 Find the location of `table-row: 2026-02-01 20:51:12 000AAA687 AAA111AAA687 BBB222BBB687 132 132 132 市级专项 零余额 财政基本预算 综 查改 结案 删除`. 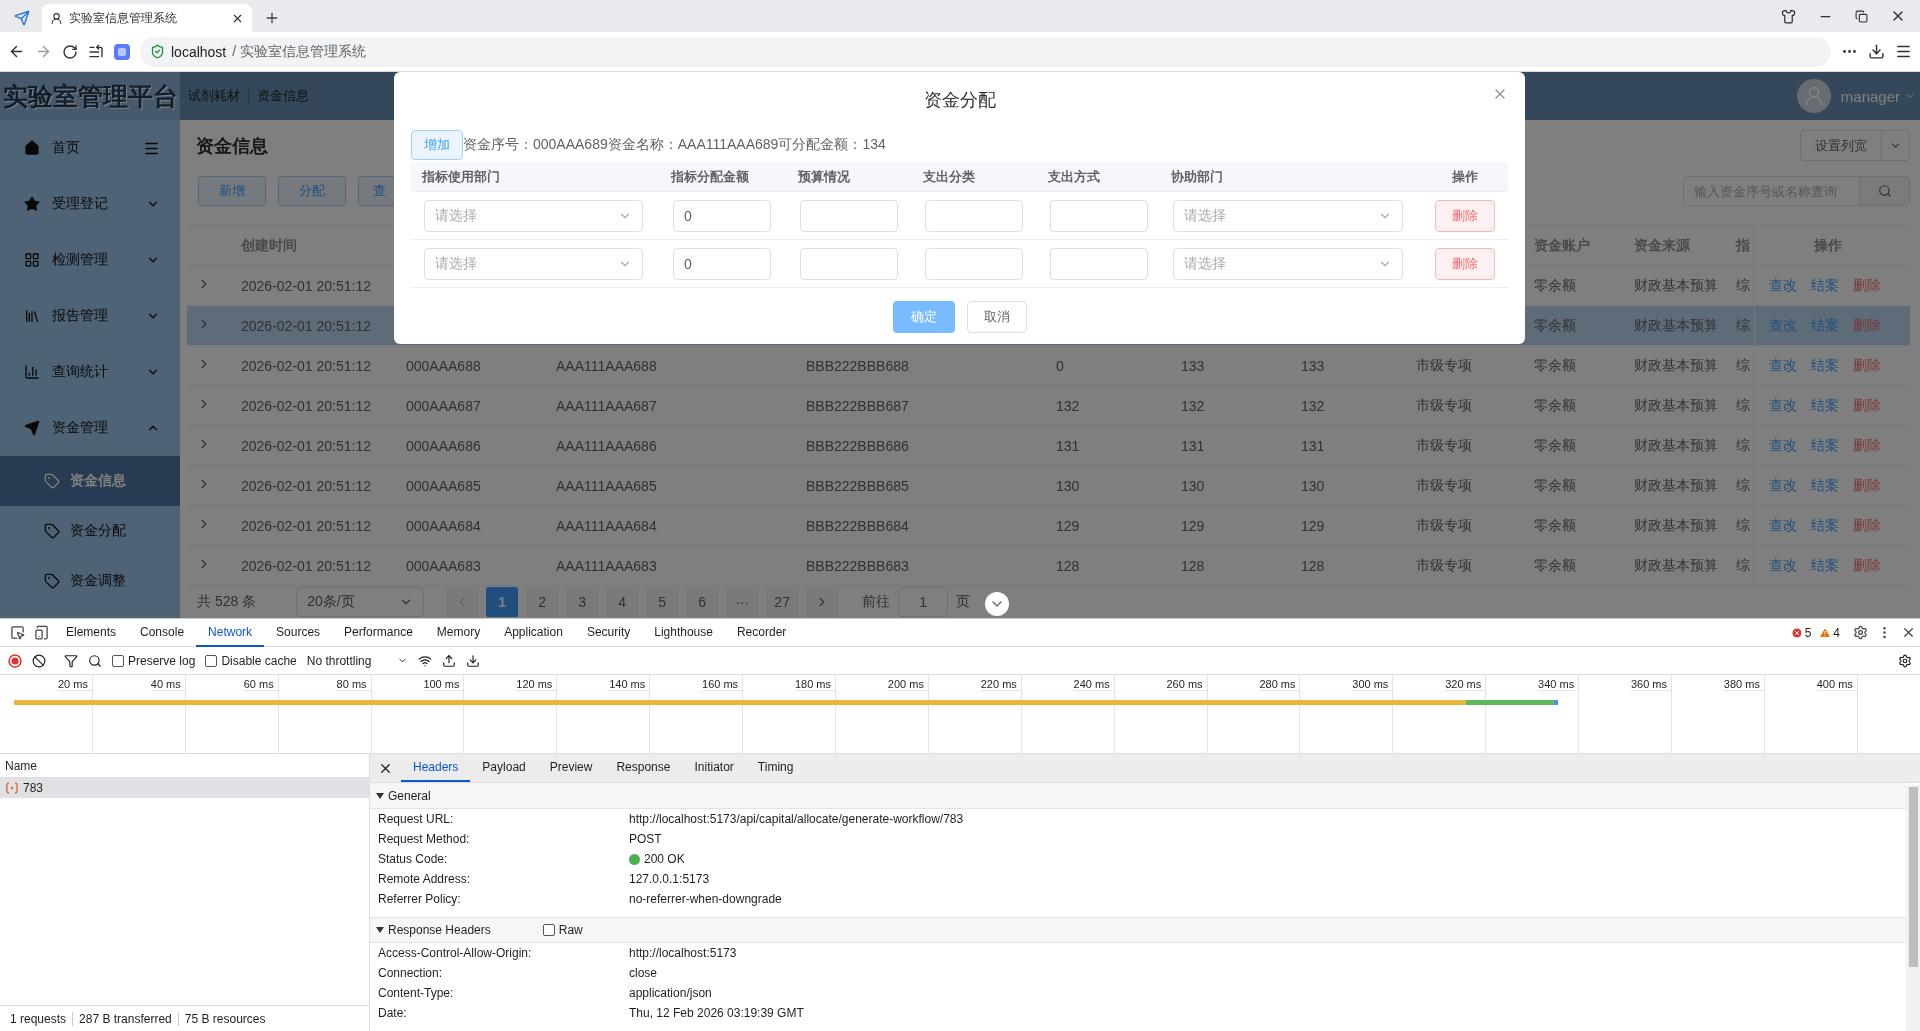

table-row: 2026-02-01 20:51:12 000AAA687 AAA111AAA687 BBB222BBB687 132 132 132 市级专项 零余额 财政基本预算 综 查改 结案 删除 is located at coordinates (1048, 406).